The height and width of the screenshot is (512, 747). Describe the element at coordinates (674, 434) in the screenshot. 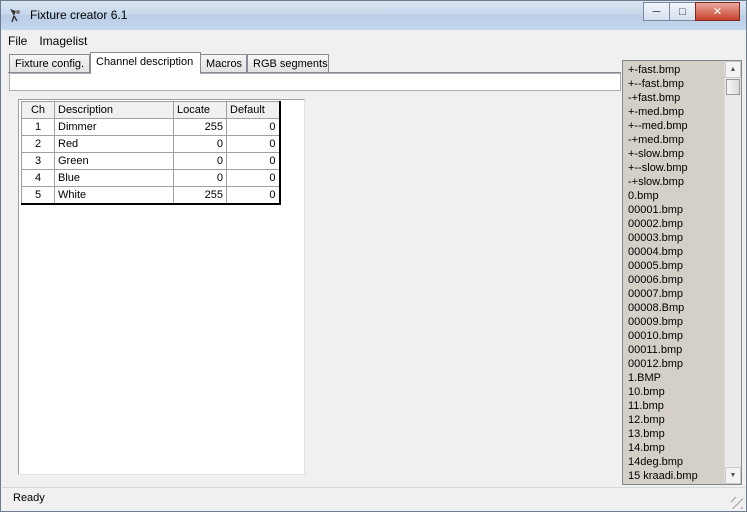

I see `list-item: 13.bmp` at that location.